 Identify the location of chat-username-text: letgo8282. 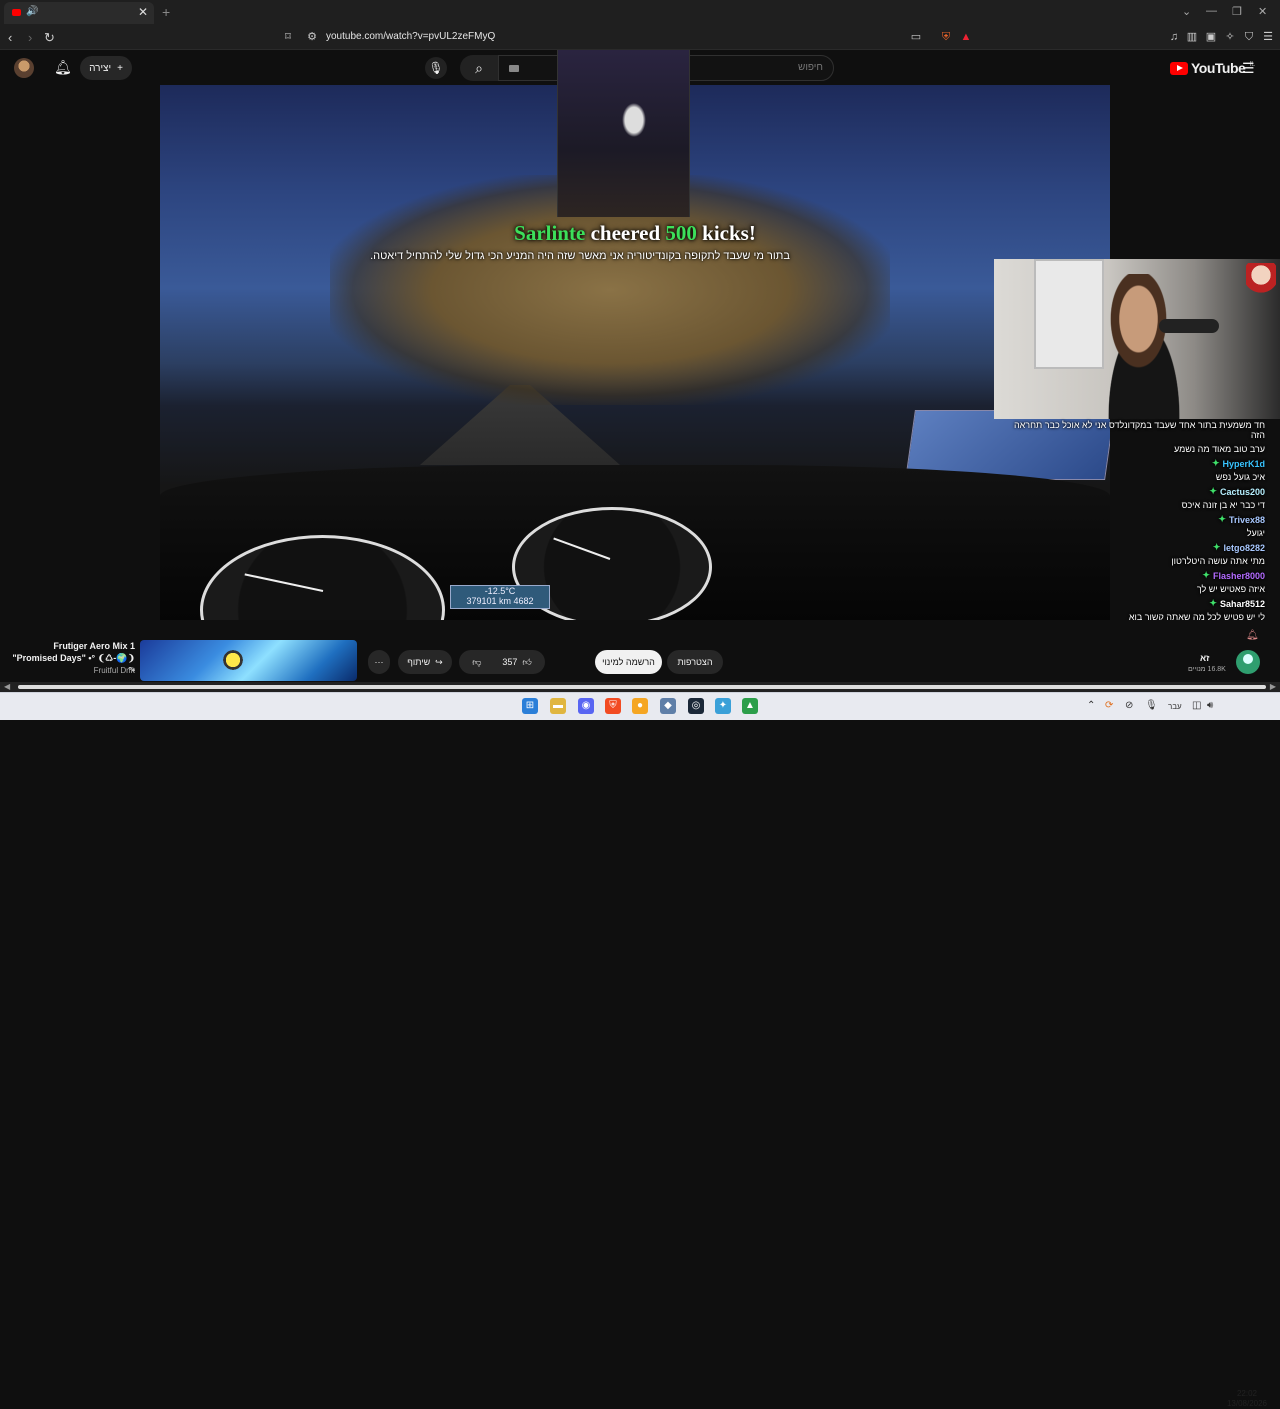
(1244, 547).